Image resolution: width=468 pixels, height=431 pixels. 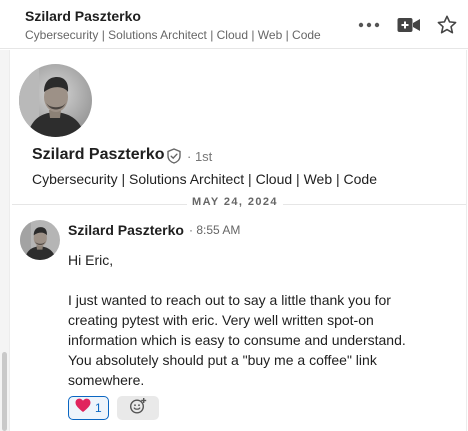 What do you see at coordinates (98, 408) in the screenshot?
I see `reaction-count: 1` at bounding box center [98, 408].